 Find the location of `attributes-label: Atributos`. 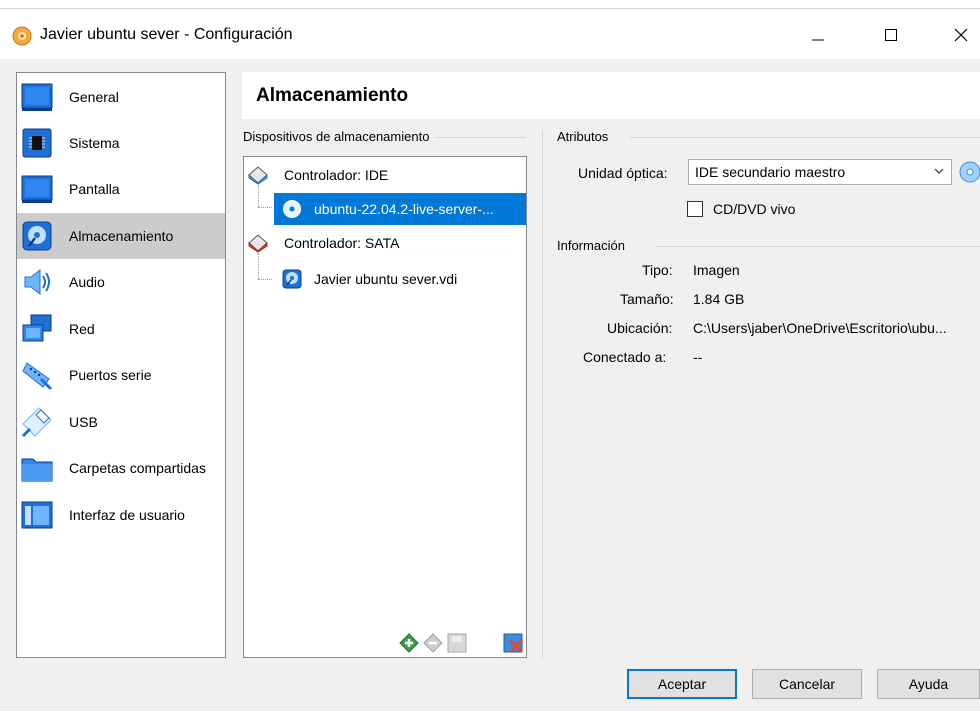

attributes-label: Atributos is located at coordinates (586, 136).